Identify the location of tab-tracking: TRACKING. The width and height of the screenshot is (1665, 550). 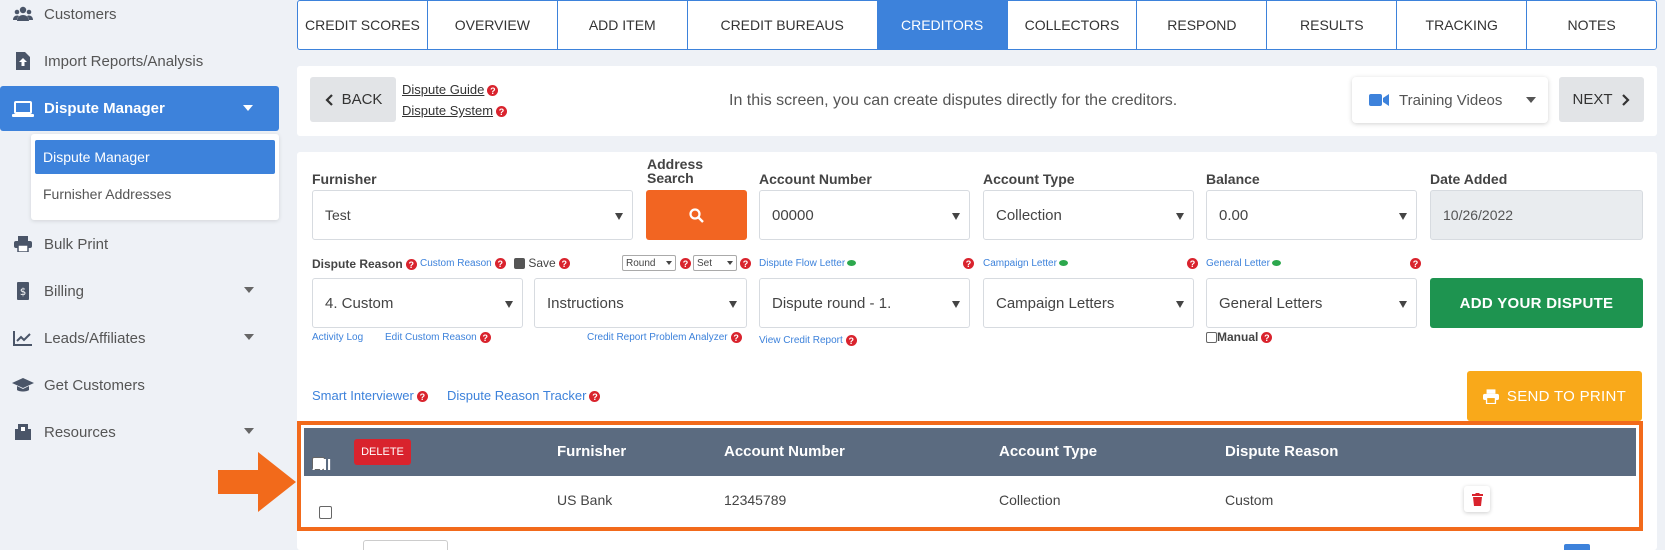
(1462, 25).